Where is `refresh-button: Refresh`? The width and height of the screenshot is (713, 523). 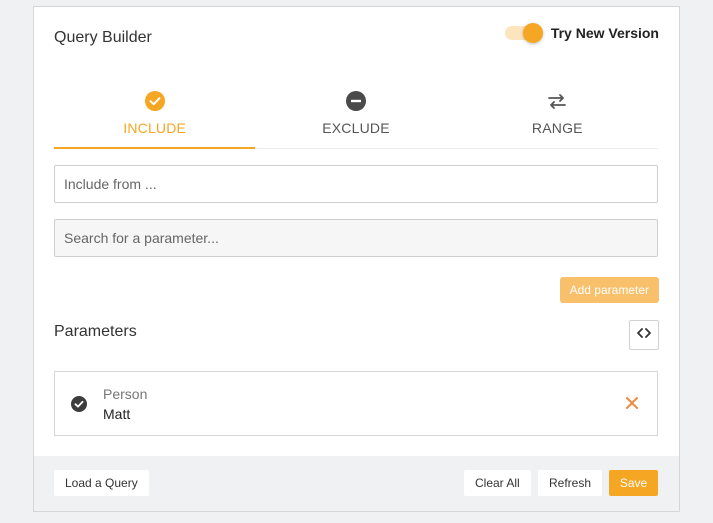
refresh-button: Refresh is located at coordinates (570, 483).